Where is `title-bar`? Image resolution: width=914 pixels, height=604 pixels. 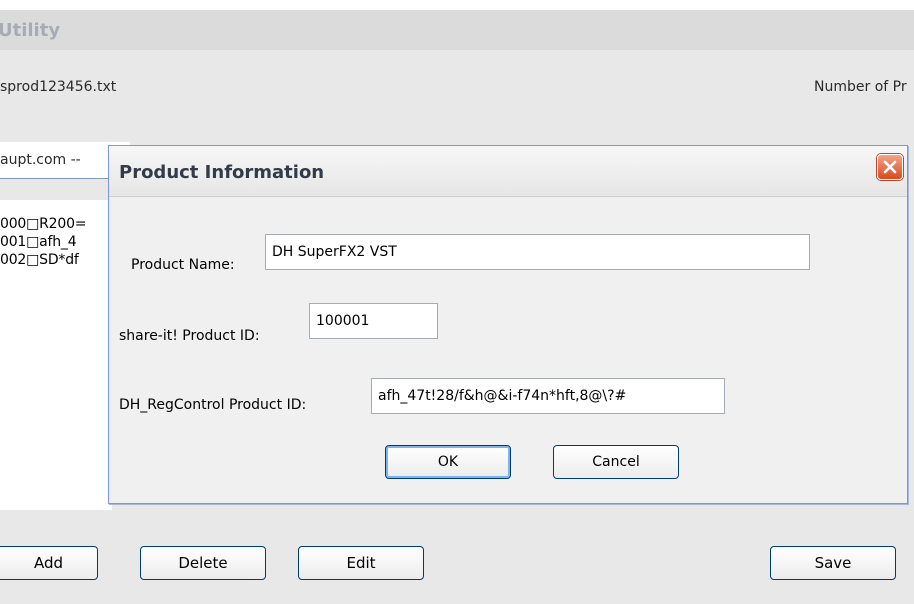
title-bar is located at coordinates (457, 30).